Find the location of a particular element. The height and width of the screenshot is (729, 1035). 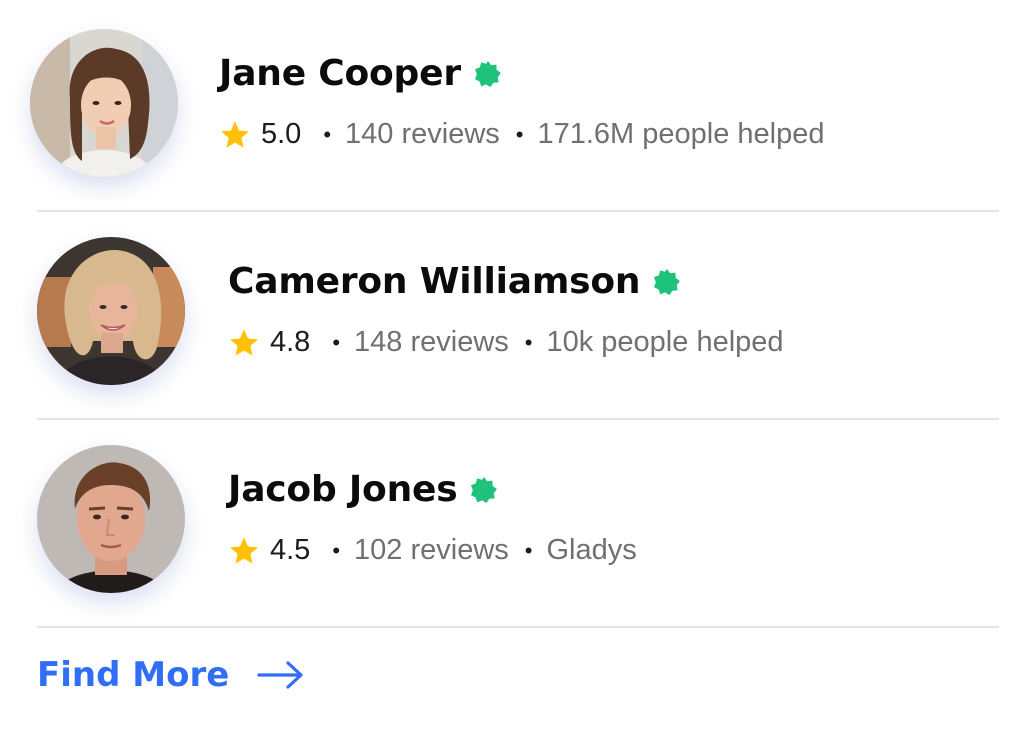

review-count: 102 reviews is located at coordinates (431, 550).